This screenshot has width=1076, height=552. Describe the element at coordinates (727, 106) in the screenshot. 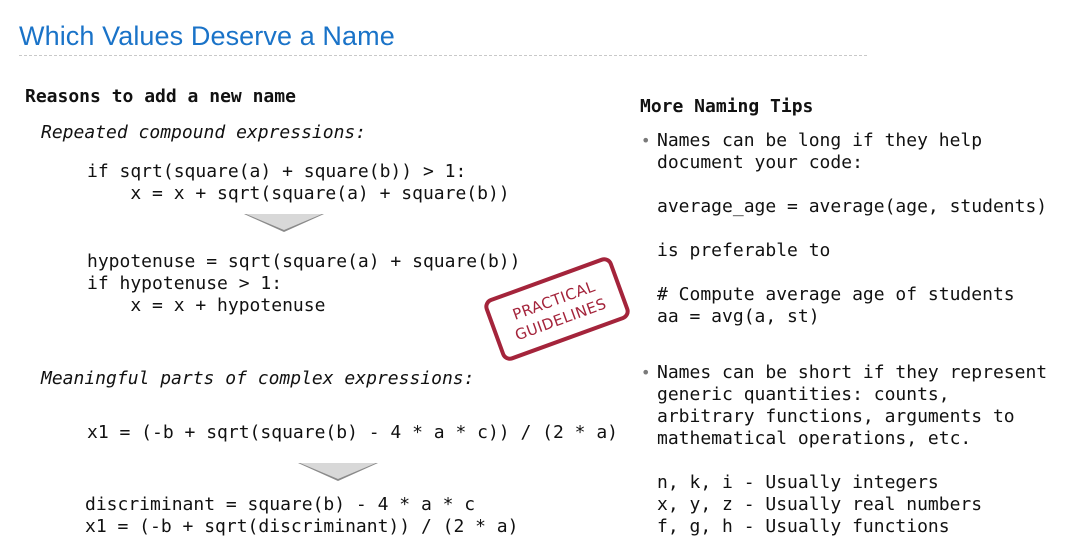

I see `naming-tips-heading: More Naming Tips` at that location.